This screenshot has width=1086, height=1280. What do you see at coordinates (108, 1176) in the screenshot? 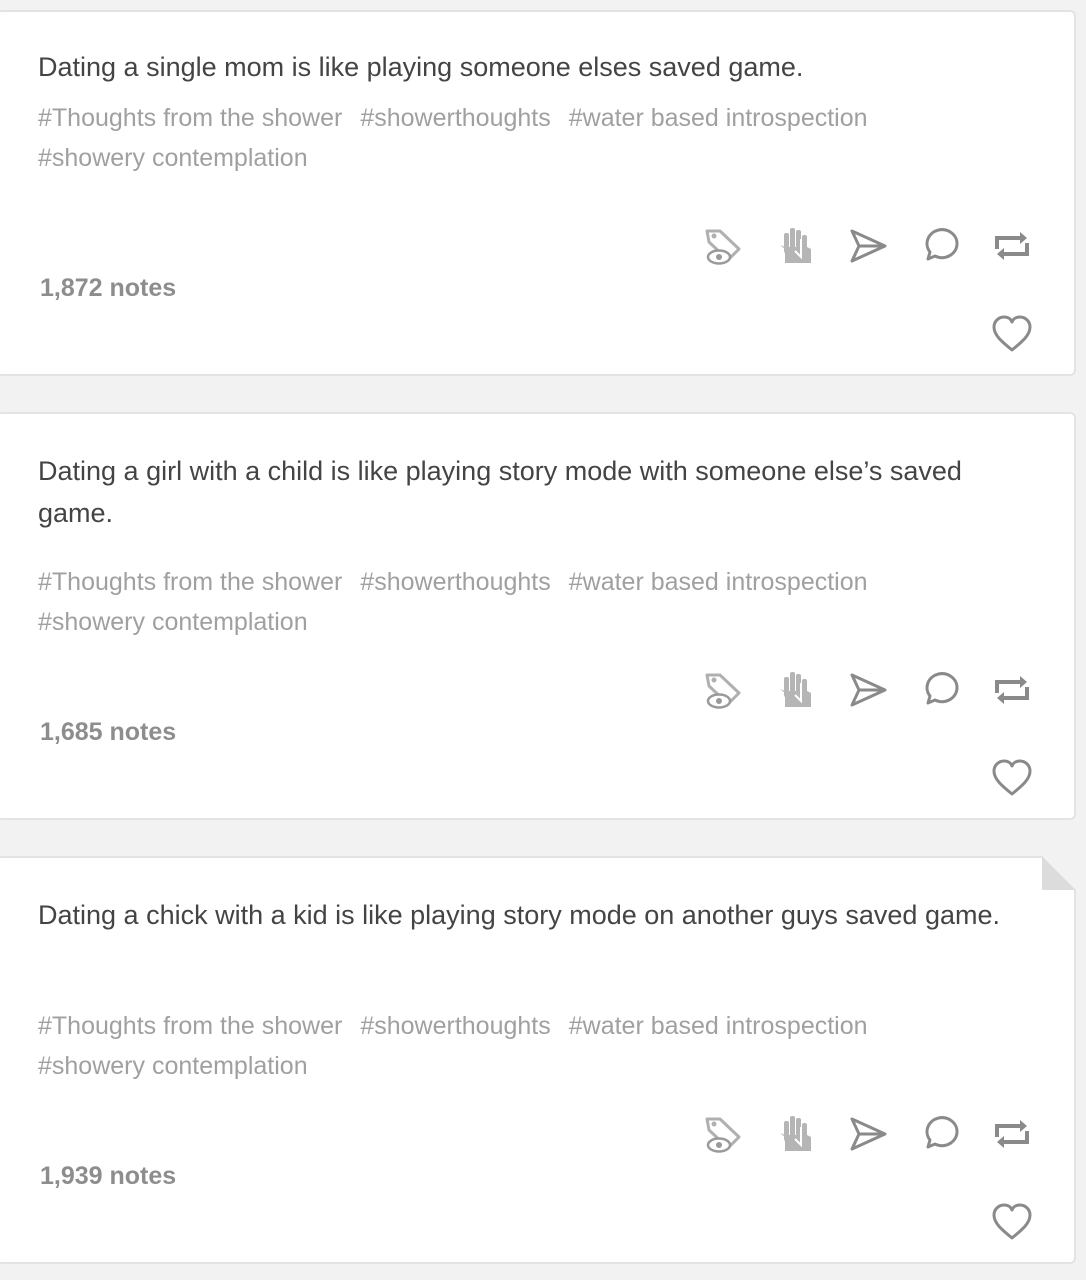
I see `notes-count: 1,939 notes` at bounding box center [108, 1176].